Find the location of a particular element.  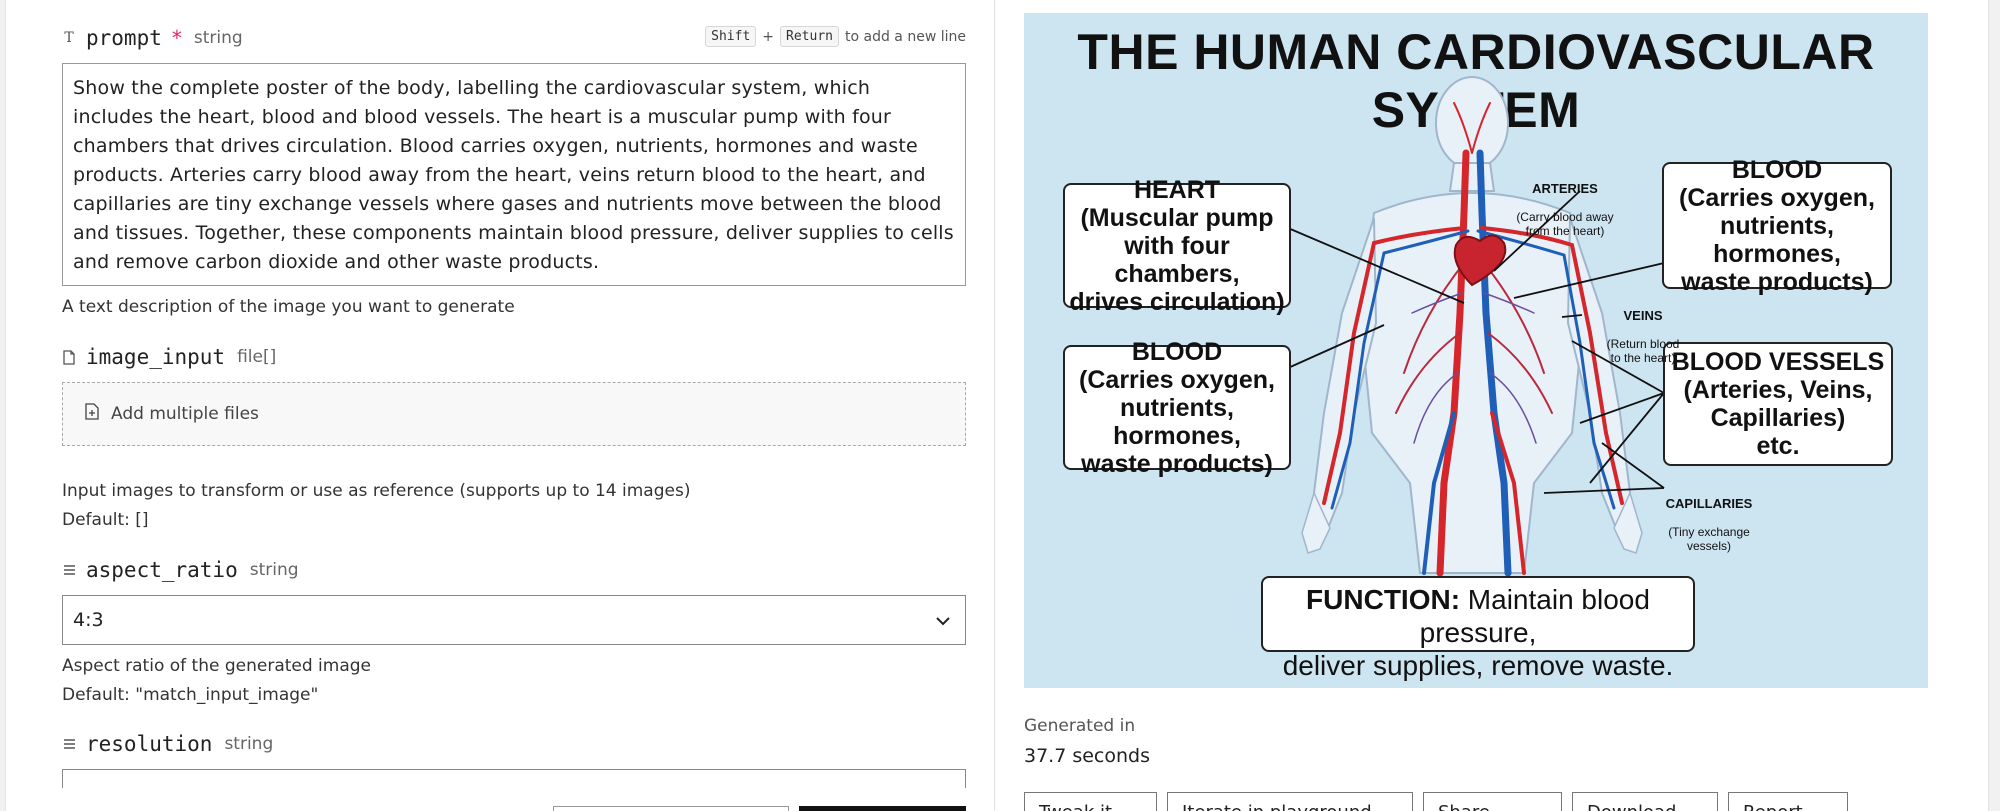

iterate-in-playground-button: Iterate in playground is located at coordinates (1290, 801).